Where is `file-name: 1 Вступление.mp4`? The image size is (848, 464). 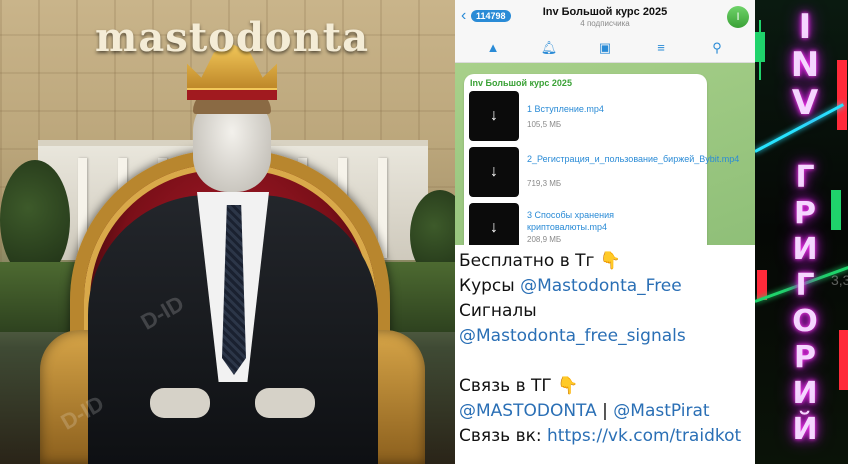
file-name: 1 Вступление.mp4 is located at coordinates (607, 109).